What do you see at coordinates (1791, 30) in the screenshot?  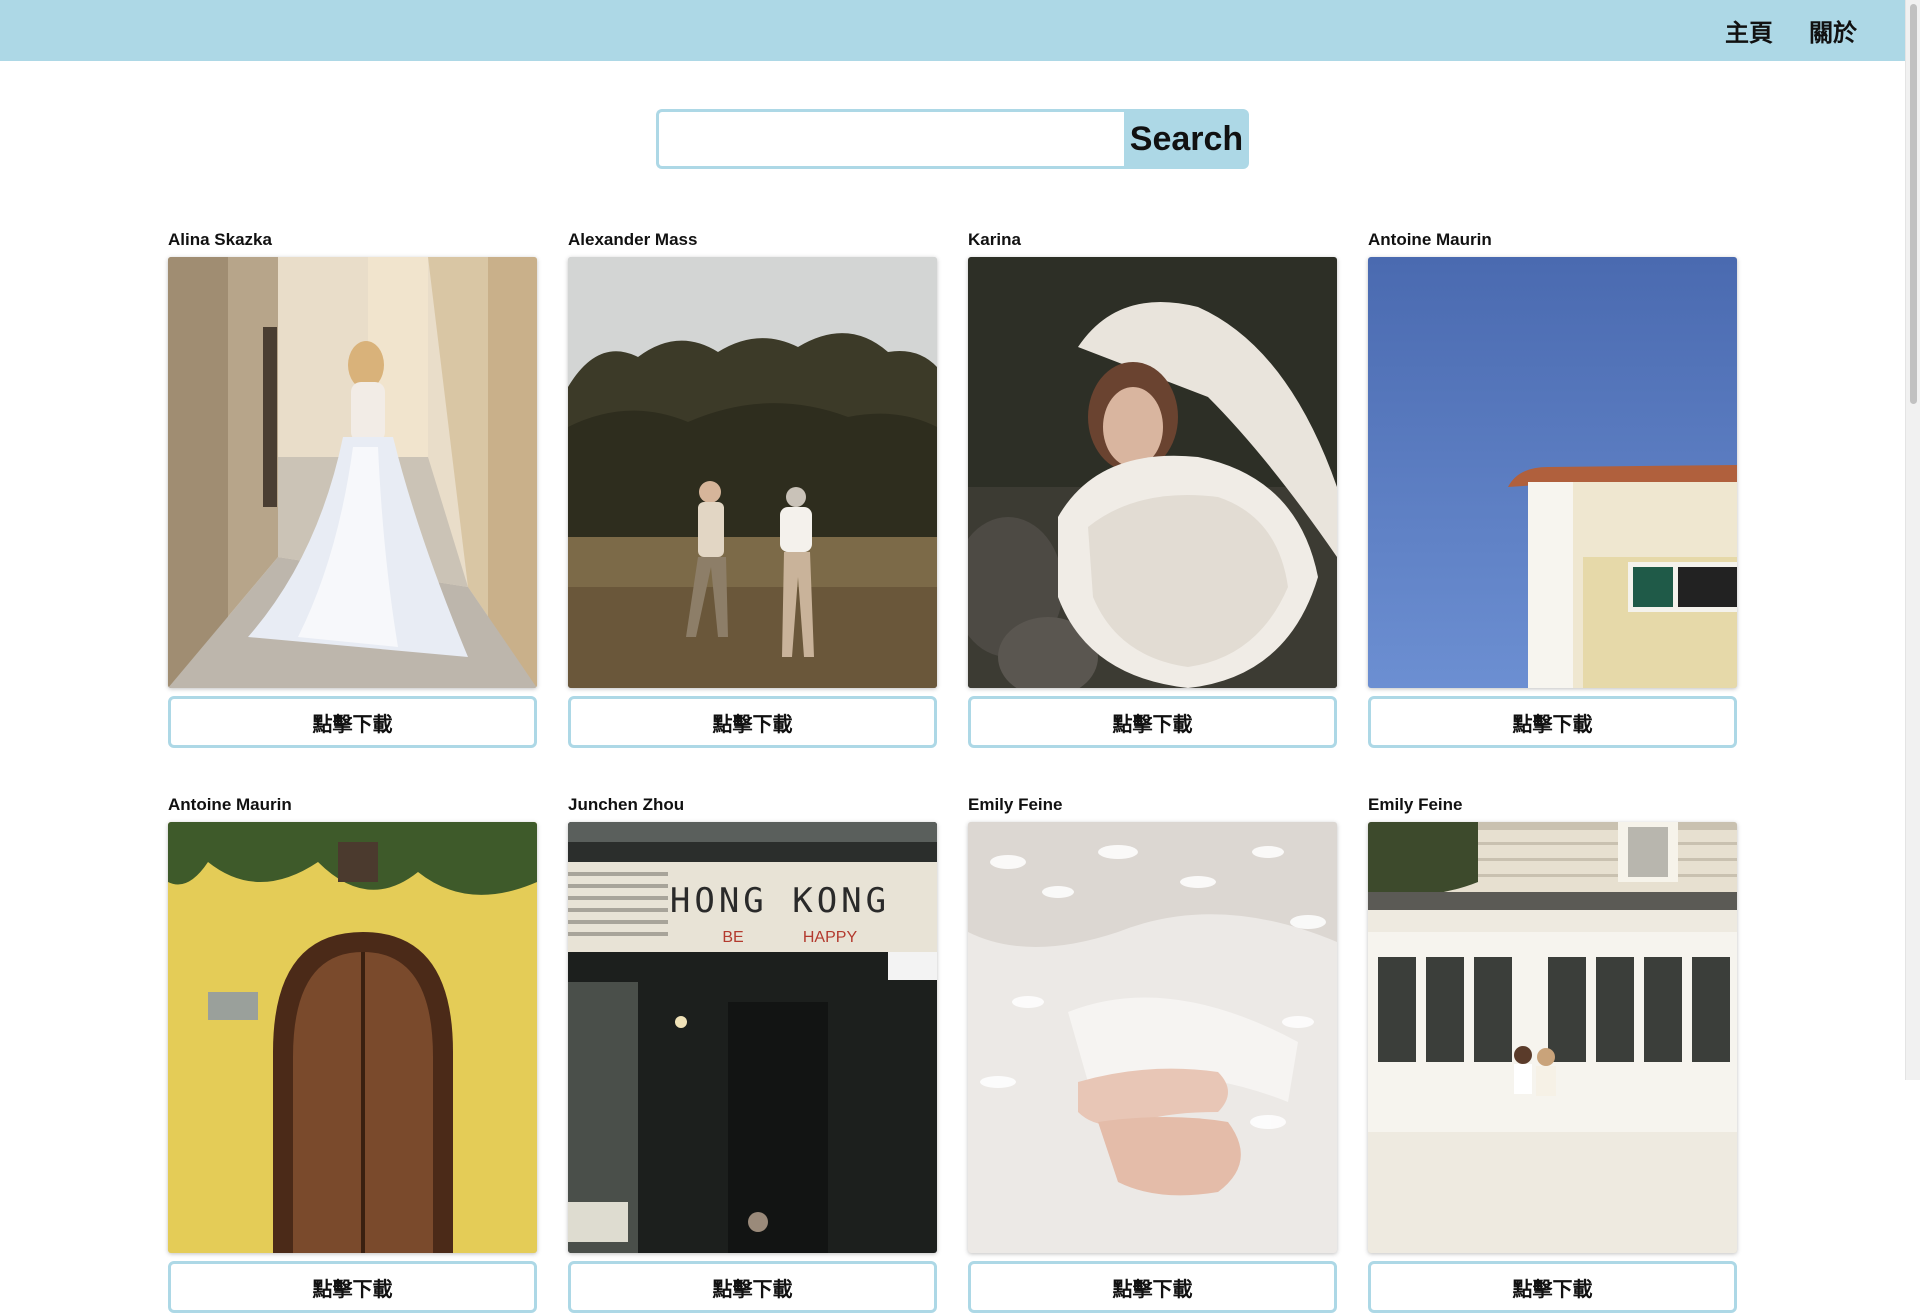 I see `nav-links: 主頁 關於` at bounding box center [1791, 30].